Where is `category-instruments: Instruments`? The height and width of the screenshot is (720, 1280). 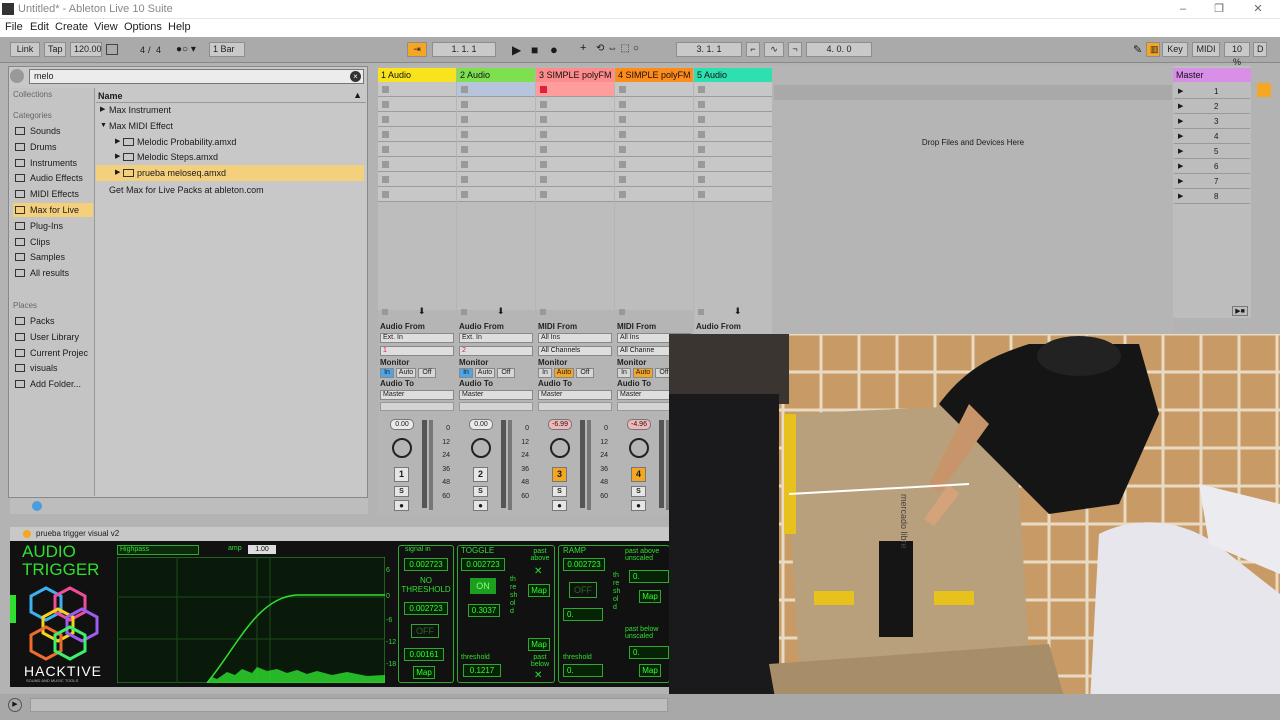 category-instruments: Instruments is located at coordinates (53, 163).